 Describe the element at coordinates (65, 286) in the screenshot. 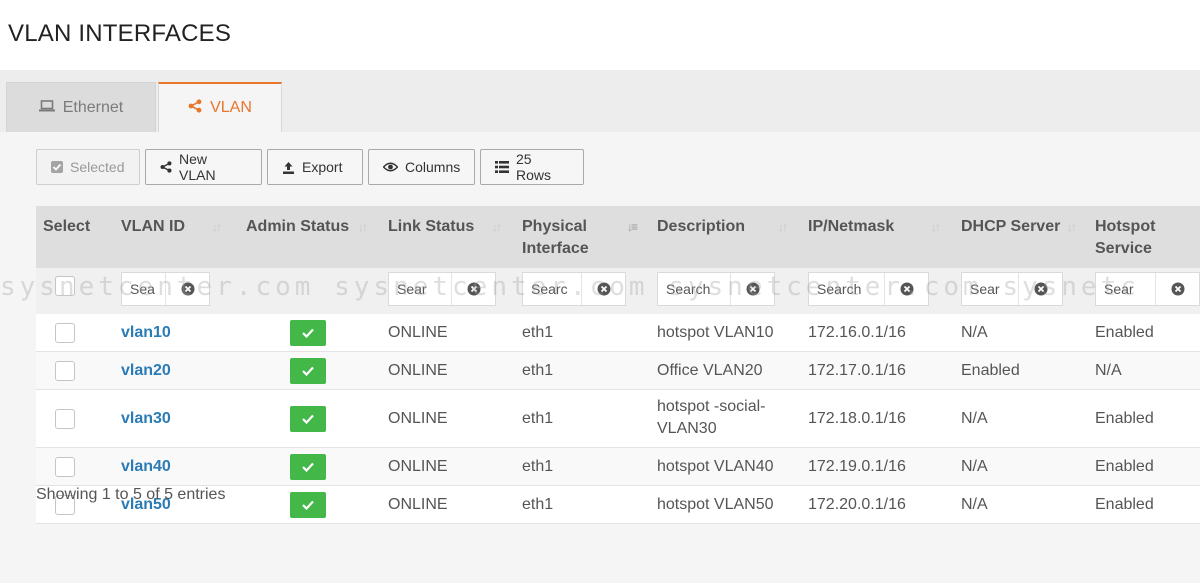

I see `select-all-checkbox` at that location.